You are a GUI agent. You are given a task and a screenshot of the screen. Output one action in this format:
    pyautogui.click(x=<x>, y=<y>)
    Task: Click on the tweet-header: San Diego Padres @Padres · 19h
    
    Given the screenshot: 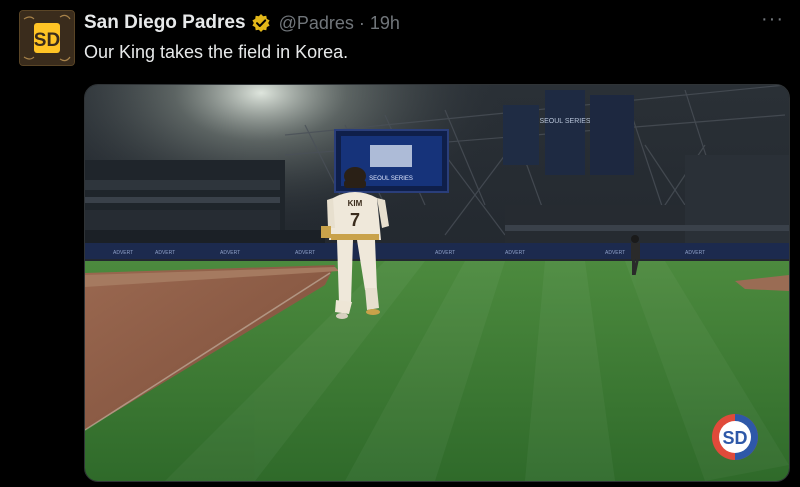 What is the action you would take?
    pyautogui.click(x=242, y=23)
    